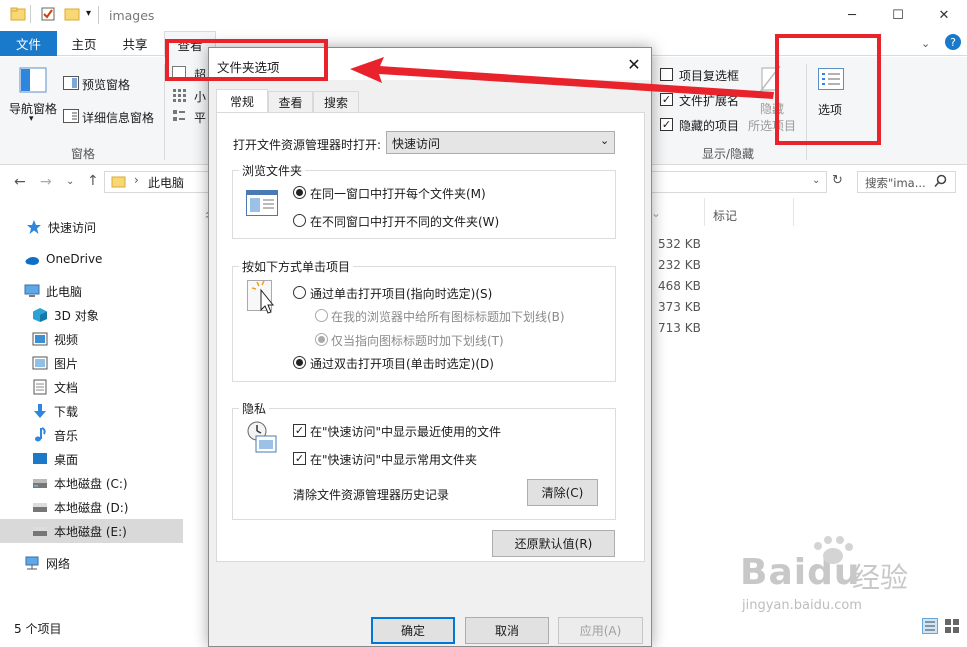  Describe the element at coordinates (91, 363) in the screenshot. I see `sidebar-item-pictures: 图片` at that location.